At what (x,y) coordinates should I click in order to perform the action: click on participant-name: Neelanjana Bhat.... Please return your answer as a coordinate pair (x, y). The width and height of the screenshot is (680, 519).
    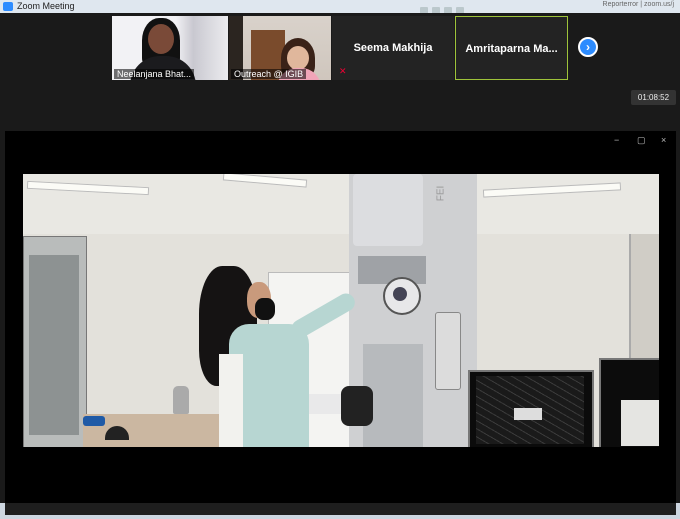
    Looking at the image, I should click on (154, 74).